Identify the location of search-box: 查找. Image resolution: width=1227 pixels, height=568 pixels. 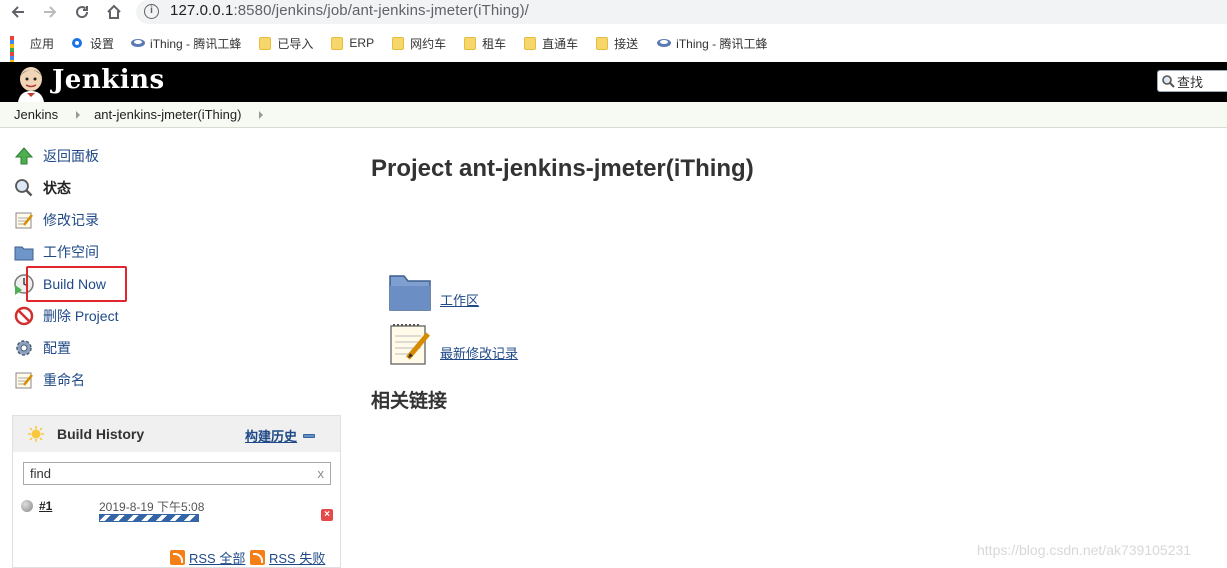
(1192, 81).